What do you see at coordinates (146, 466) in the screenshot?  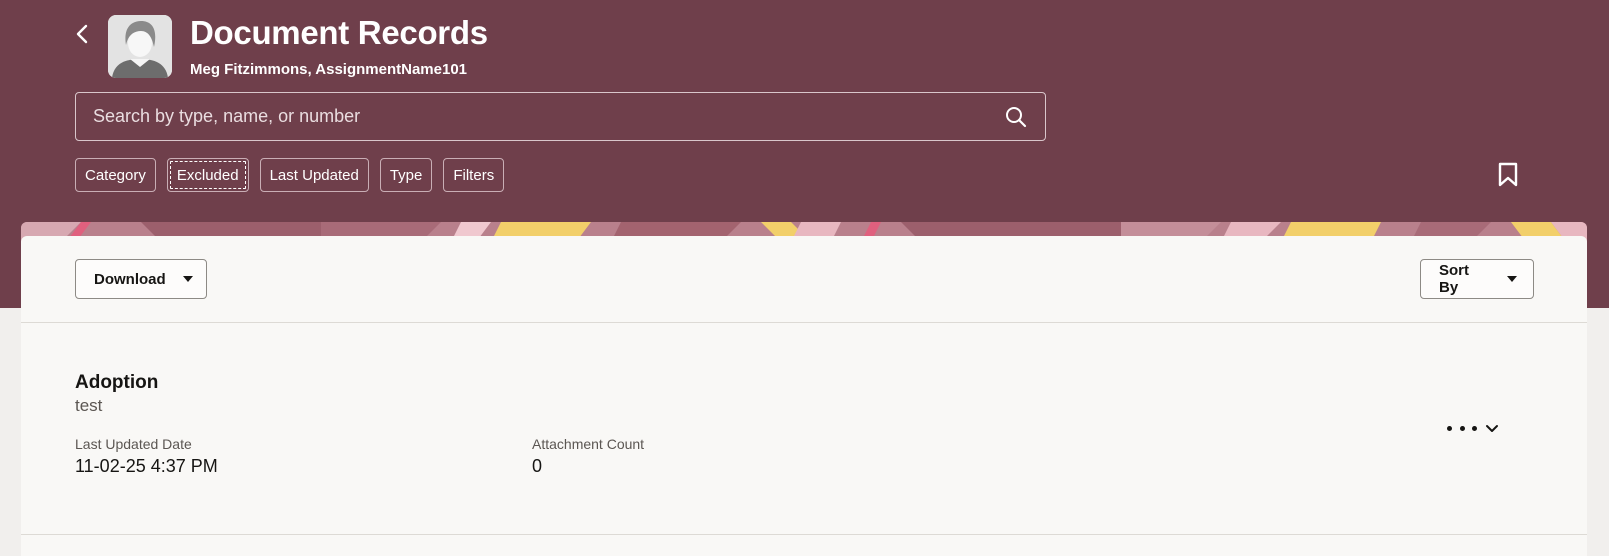 I see `last-updated-date-value: 11-02-25 4:37 PM` at bounding box center [146, 466].